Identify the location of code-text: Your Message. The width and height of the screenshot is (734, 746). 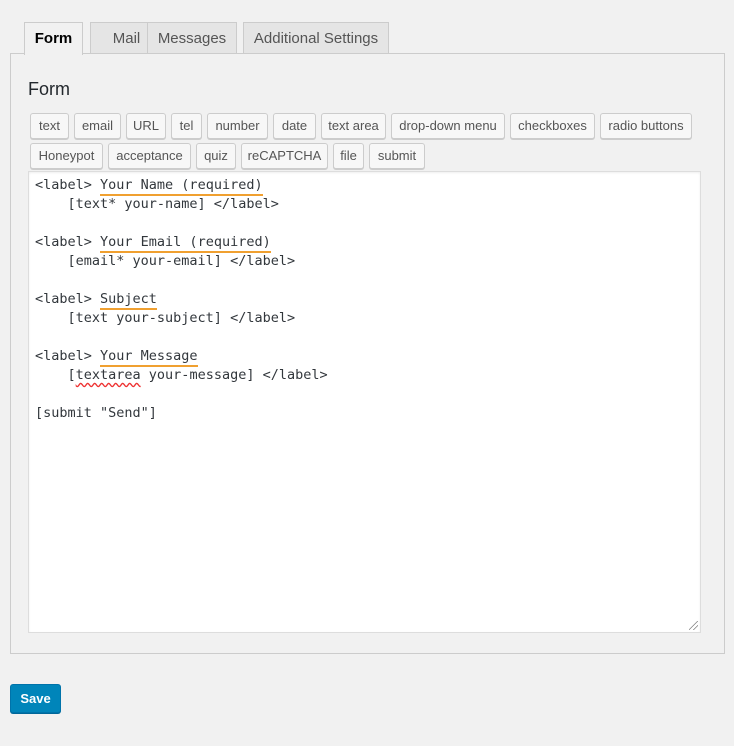
(149, 357).